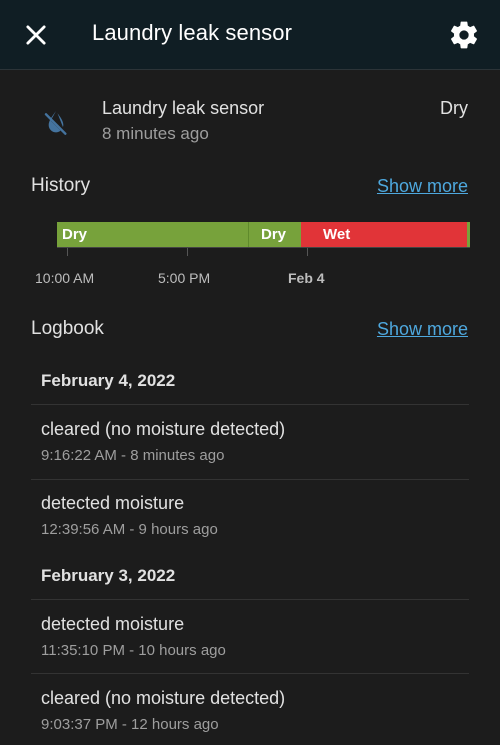 The width and height of the screenshot is (500, 745). I want to click on logbook-entry-time: 9:03:37 PM - 12 hours ago, so click(130, 724).